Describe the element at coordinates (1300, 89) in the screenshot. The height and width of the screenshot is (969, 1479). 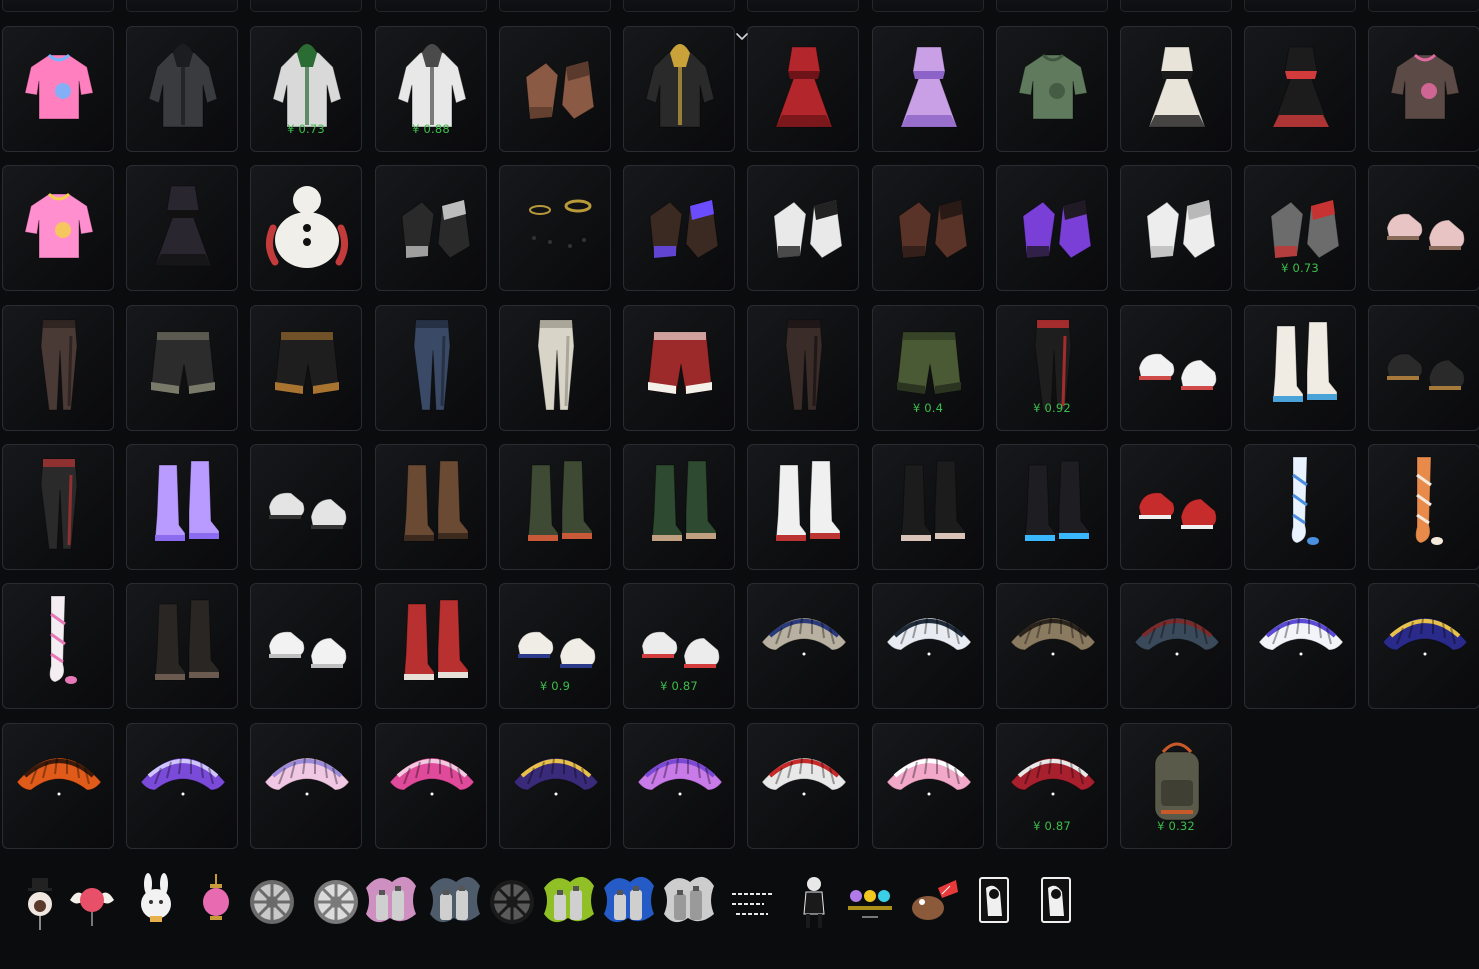
I see `item-tile-racer-top` at that location.